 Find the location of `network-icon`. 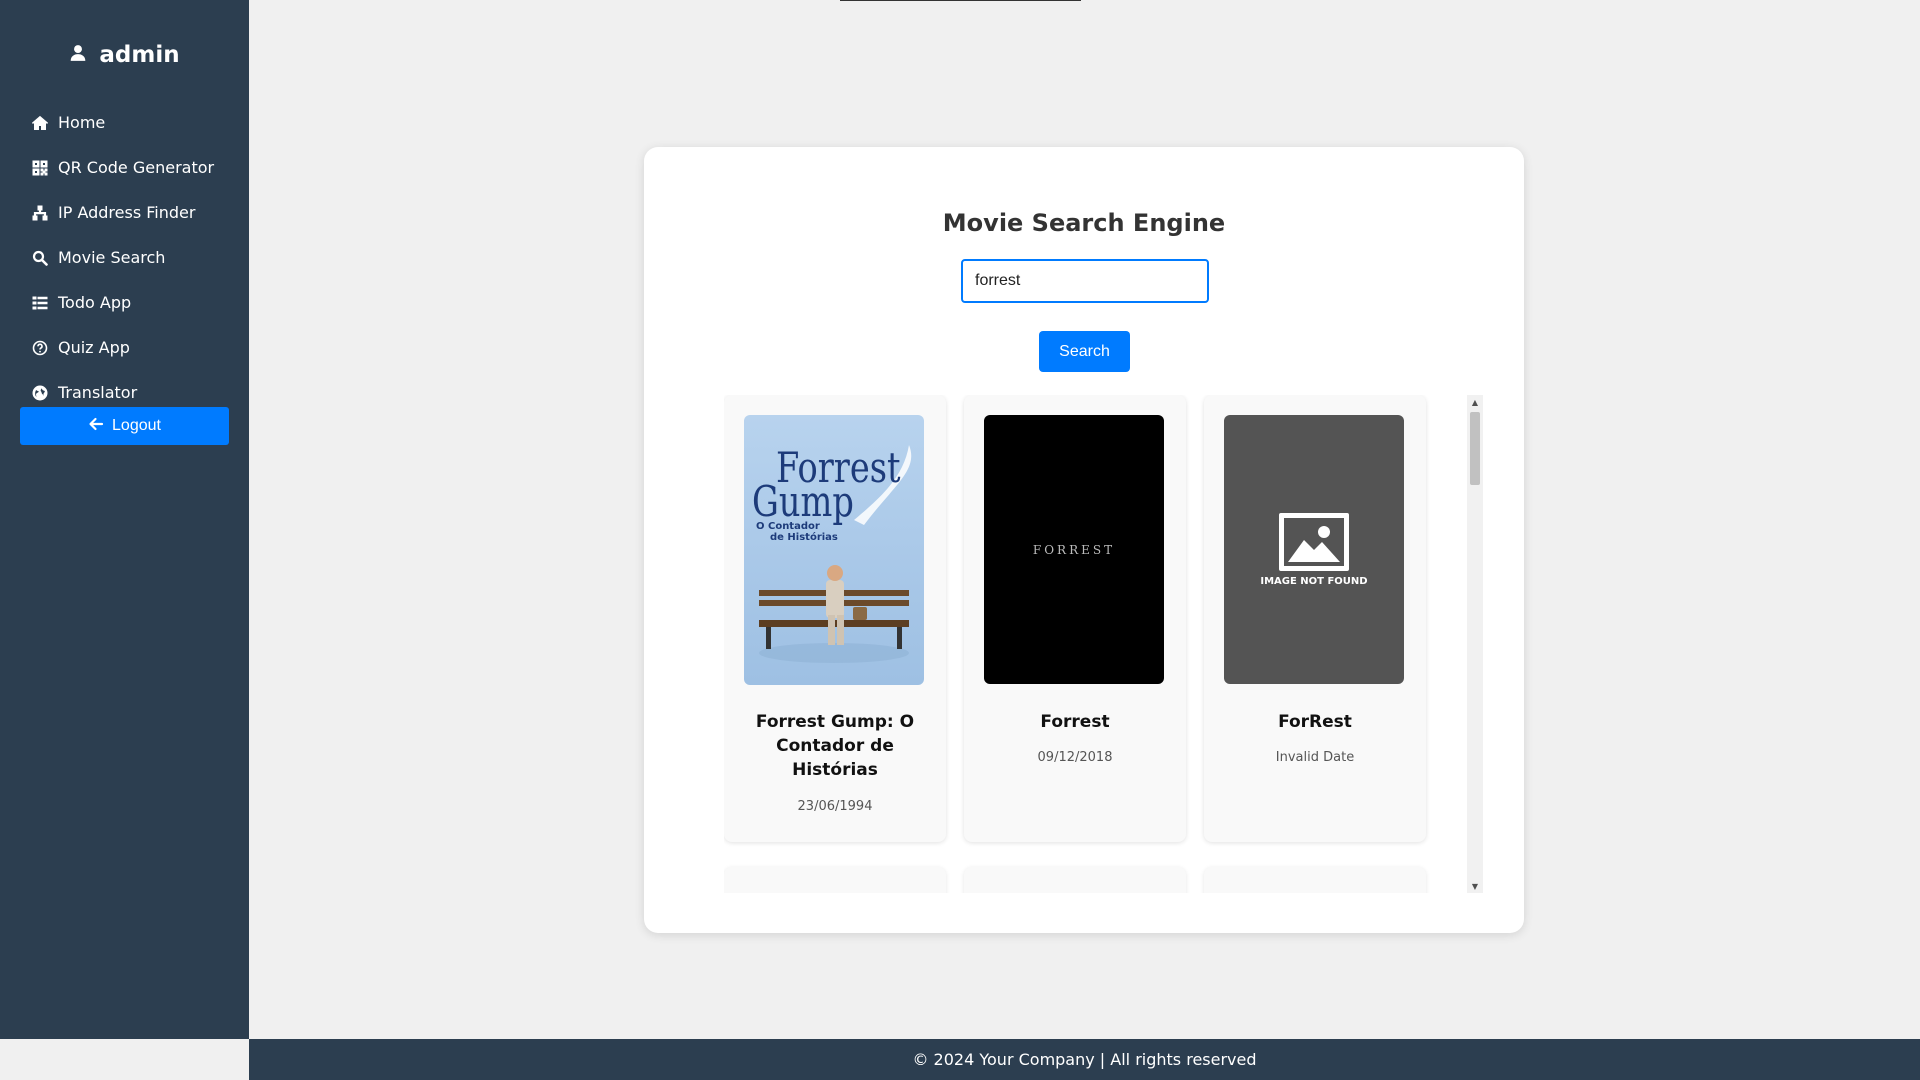

network-icon is located at coordinates (40, 213).